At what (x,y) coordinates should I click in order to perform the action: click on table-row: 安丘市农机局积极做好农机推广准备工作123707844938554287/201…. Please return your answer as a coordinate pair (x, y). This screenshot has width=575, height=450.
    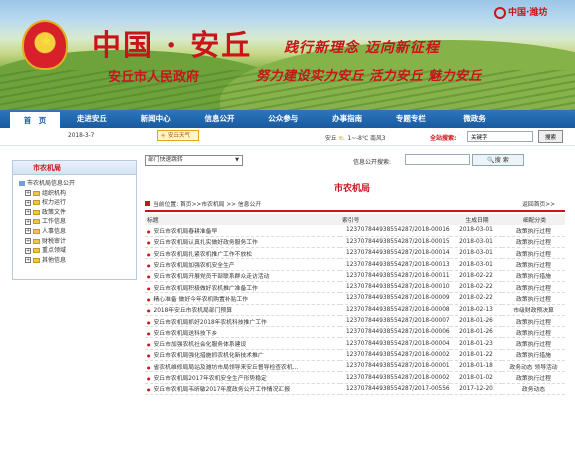
    Looking at the image, I should click on (355, 287).